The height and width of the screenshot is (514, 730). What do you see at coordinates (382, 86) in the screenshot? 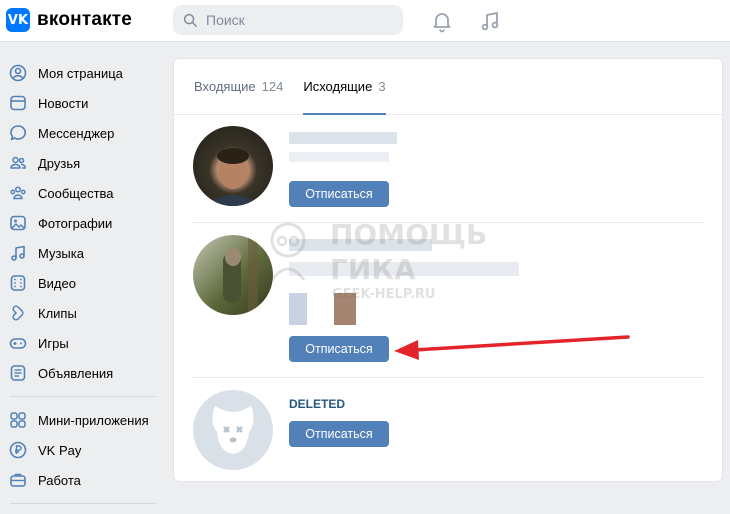
I see `tab-count: 3` at bounding box center [382, 86].